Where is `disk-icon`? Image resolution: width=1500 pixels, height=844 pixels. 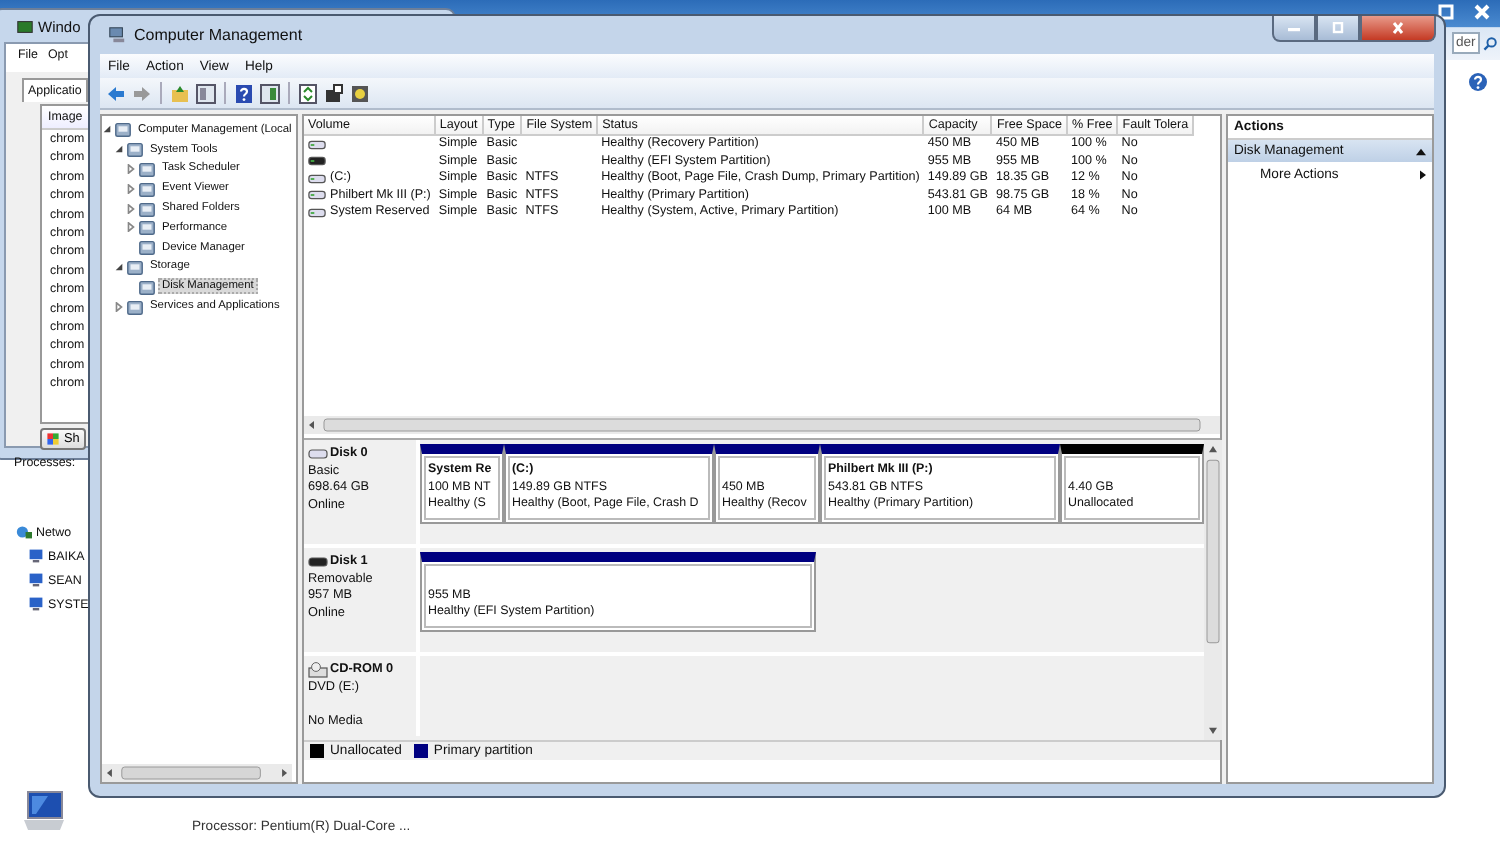 disk-icon is located at coordinates (360, 93).